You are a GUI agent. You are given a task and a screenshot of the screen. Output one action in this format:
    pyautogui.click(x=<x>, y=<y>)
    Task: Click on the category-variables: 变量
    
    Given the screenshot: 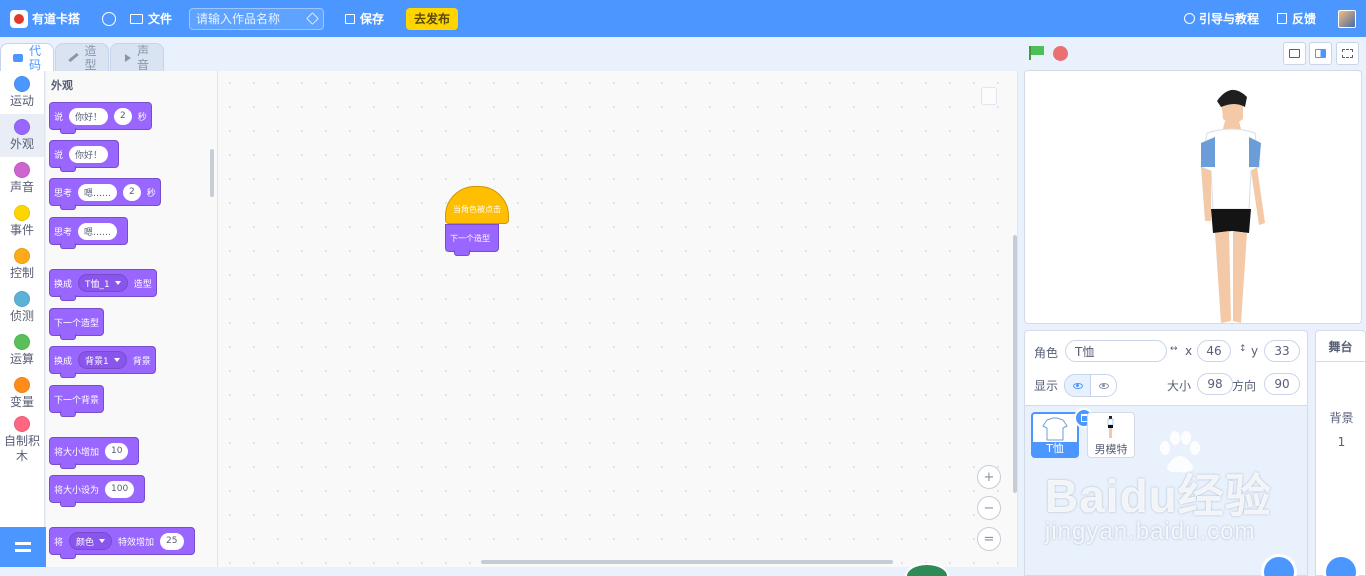 What is the action you would take?
    pyautogui.click(x=22, y=393)
    